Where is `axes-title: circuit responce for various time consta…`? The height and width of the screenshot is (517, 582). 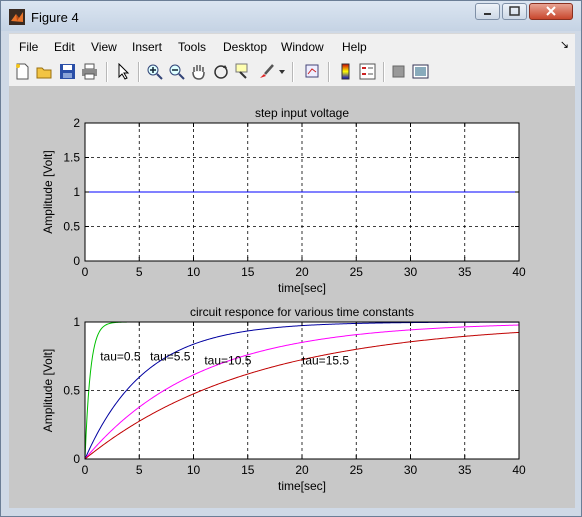
axes-title: circuit responce for various time consta… is located at coordinates (302, 312).